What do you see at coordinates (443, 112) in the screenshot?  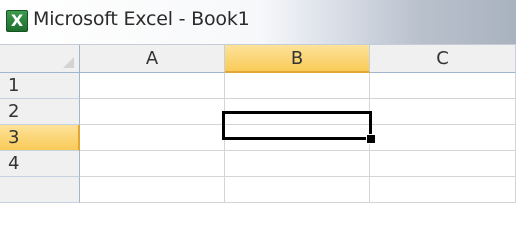 I see `cell-c2` at bounding box center [443, 112].